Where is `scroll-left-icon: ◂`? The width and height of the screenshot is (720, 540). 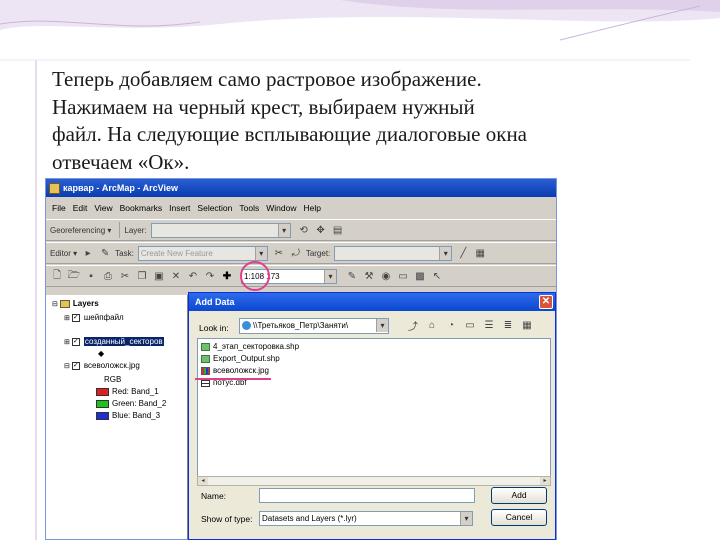
scroll-left-icon: ◂ is located at coordinates (203, 481).